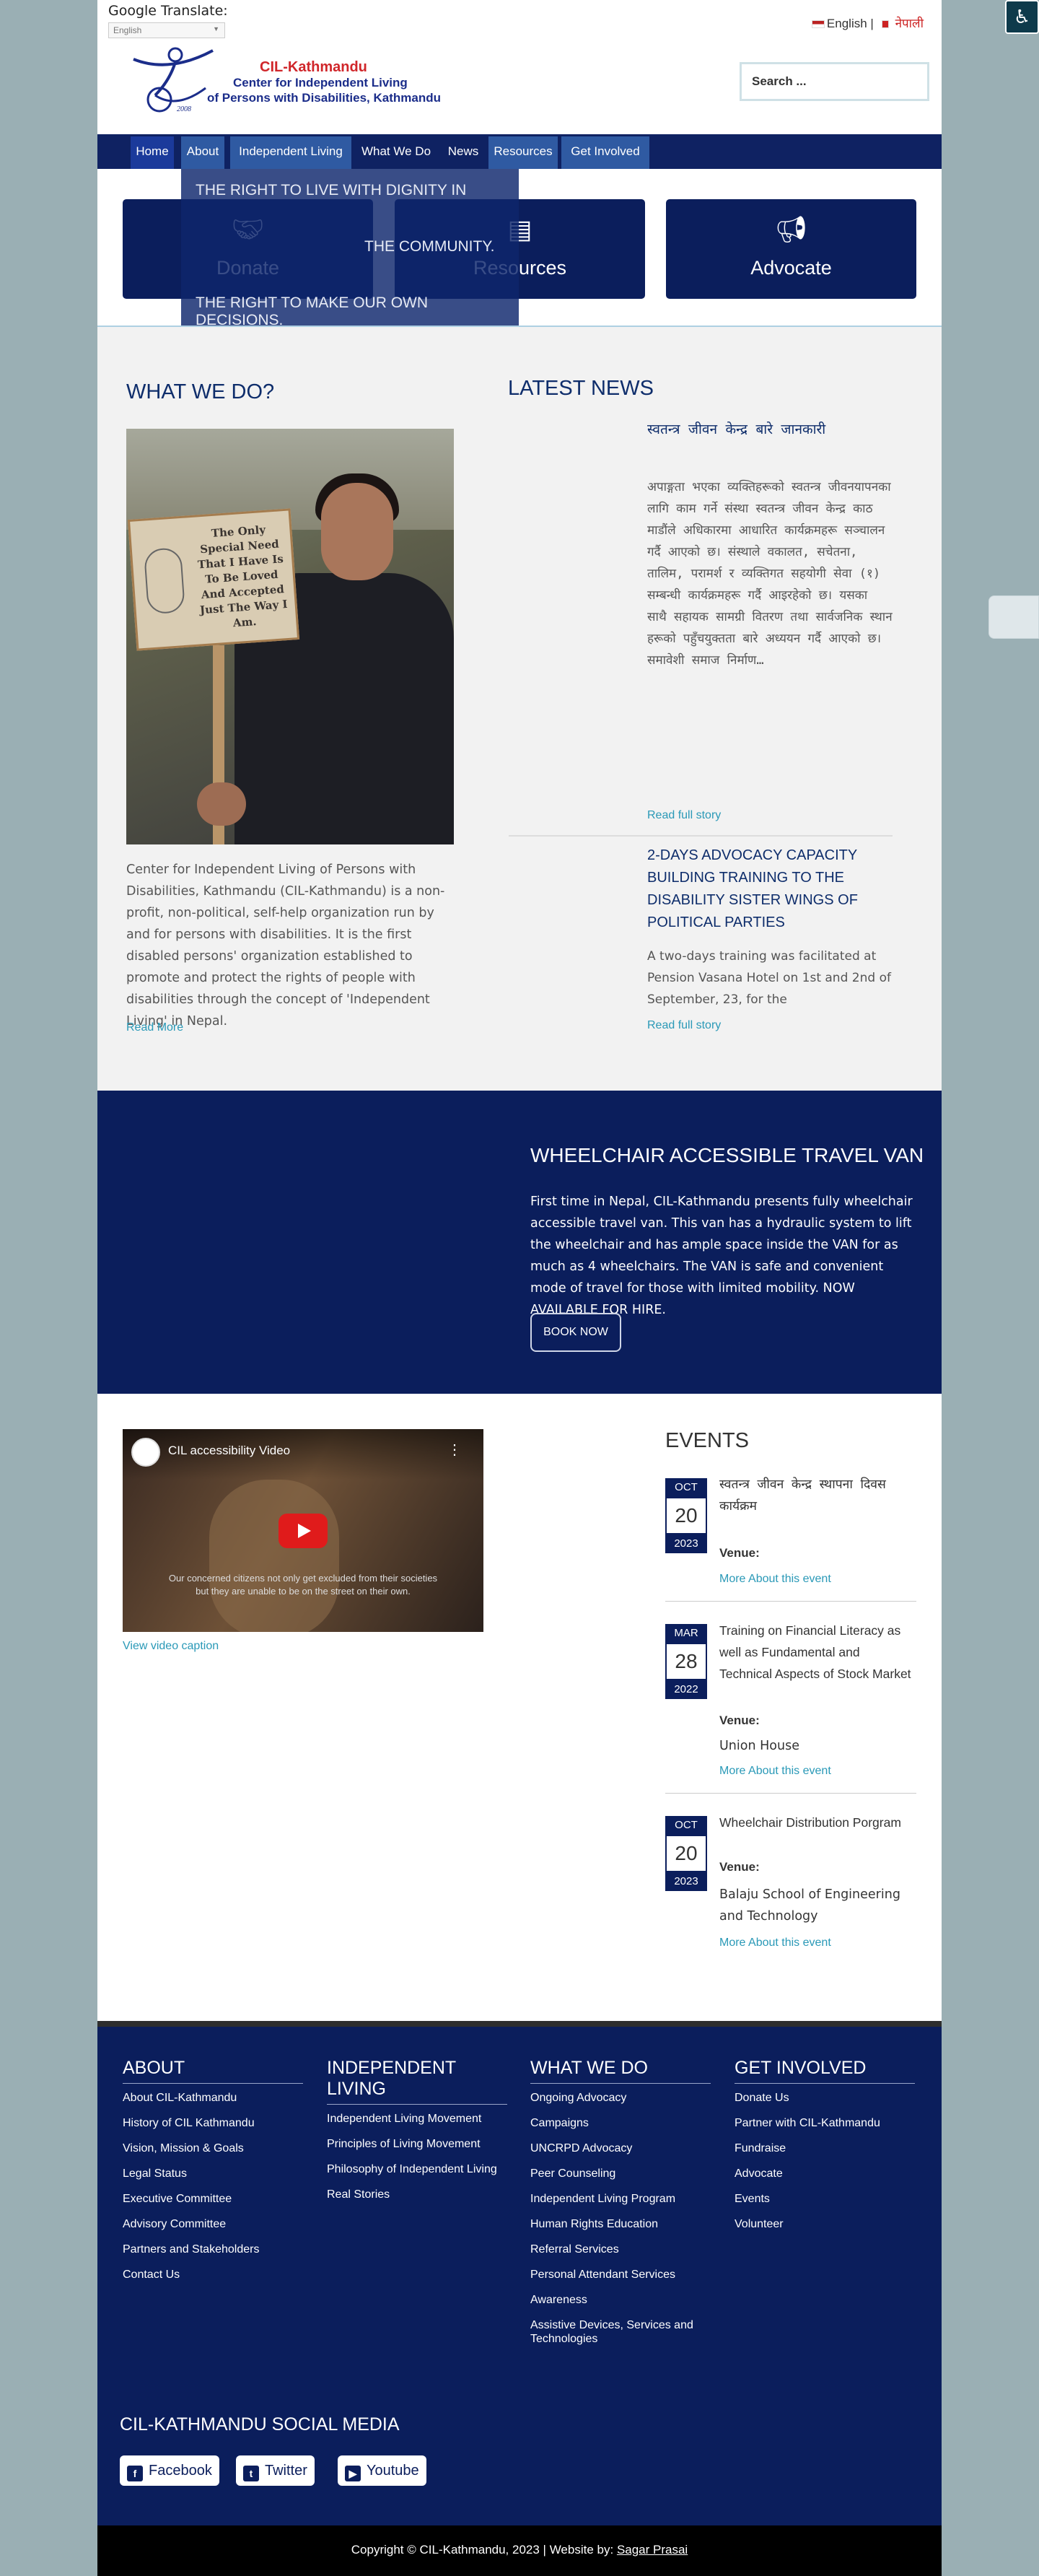 The width and height of the screenshot is (1039, 2576). Describe the element at coordinates (707, 1440) in the screenshot. I see `events-heading: EVENTS` at that location.